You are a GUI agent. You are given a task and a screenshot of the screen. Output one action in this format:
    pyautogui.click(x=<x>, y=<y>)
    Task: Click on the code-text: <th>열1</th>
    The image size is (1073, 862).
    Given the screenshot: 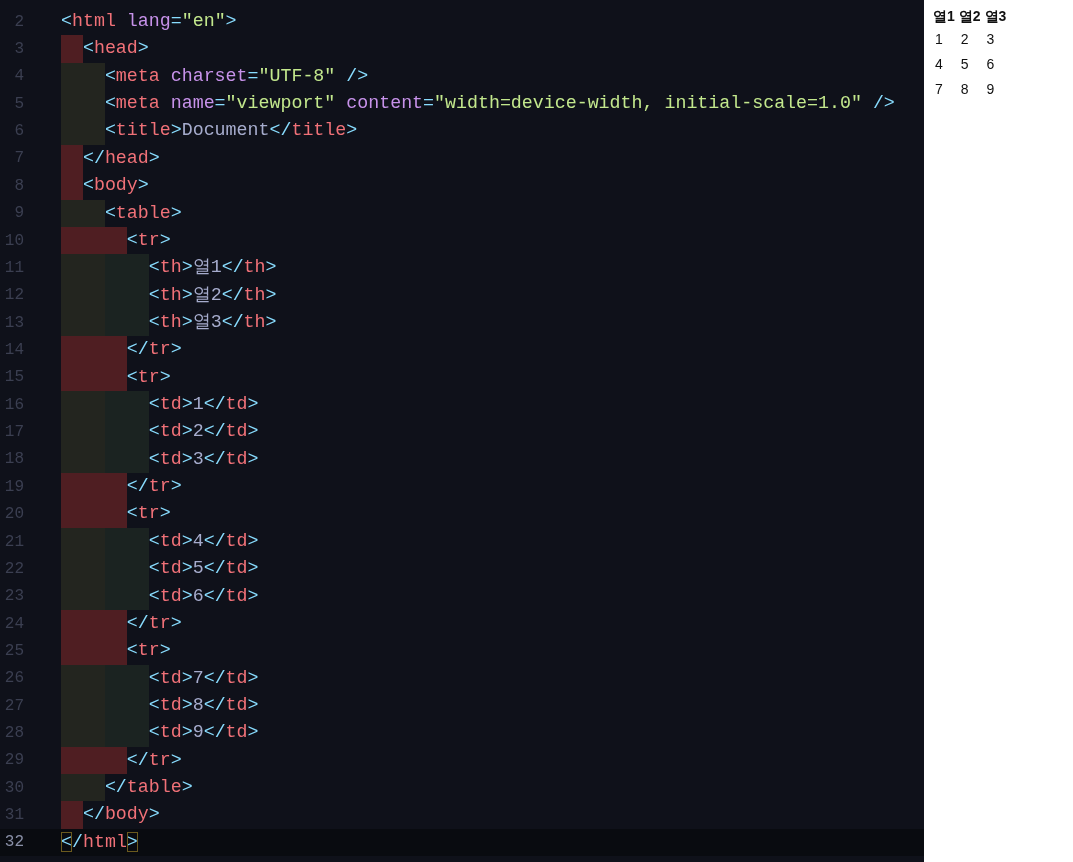 What is the action you would take?
    pyautogui.click(x=212, y=268)
    